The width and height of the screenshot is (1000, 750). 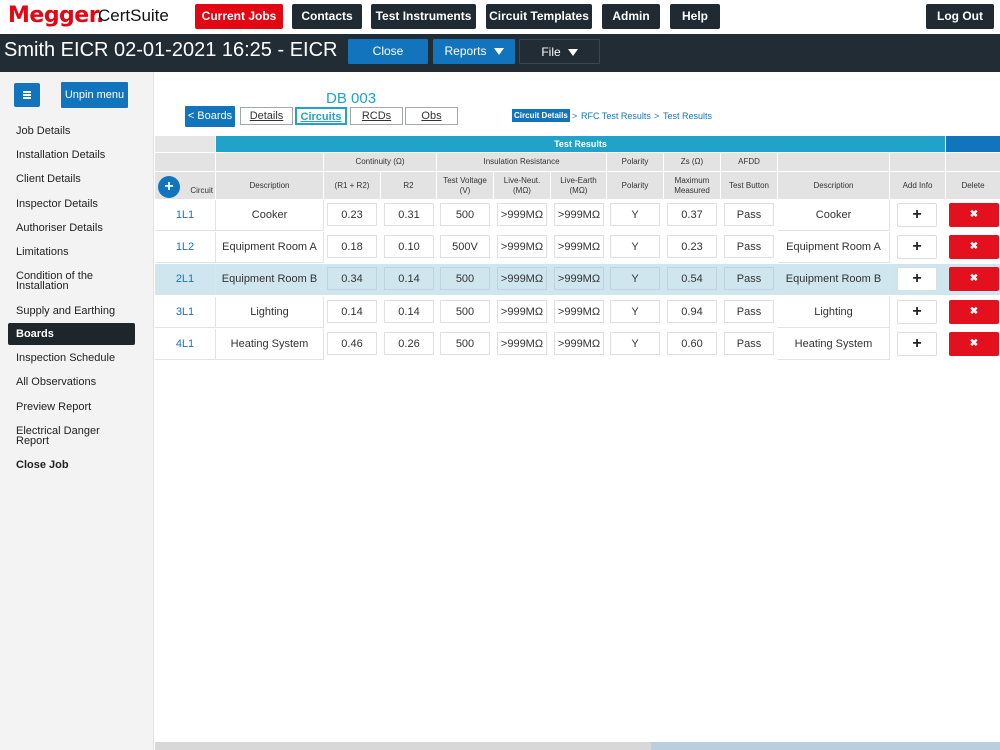 What do you see at coordinates (960, 16) in the screenshot?
I see `logout-button: Log Out` at bounding box center [960, 16].